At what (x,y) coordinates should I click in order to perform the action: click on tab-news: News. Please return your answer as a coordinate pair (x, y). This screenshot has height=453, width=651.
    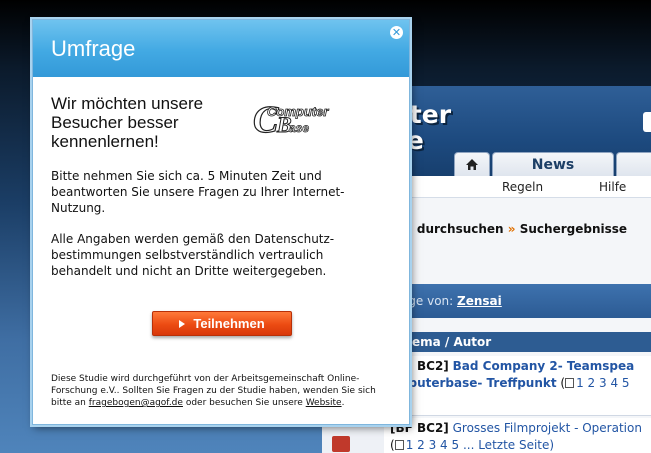
    Looking at the image, I should click on (553, 164).